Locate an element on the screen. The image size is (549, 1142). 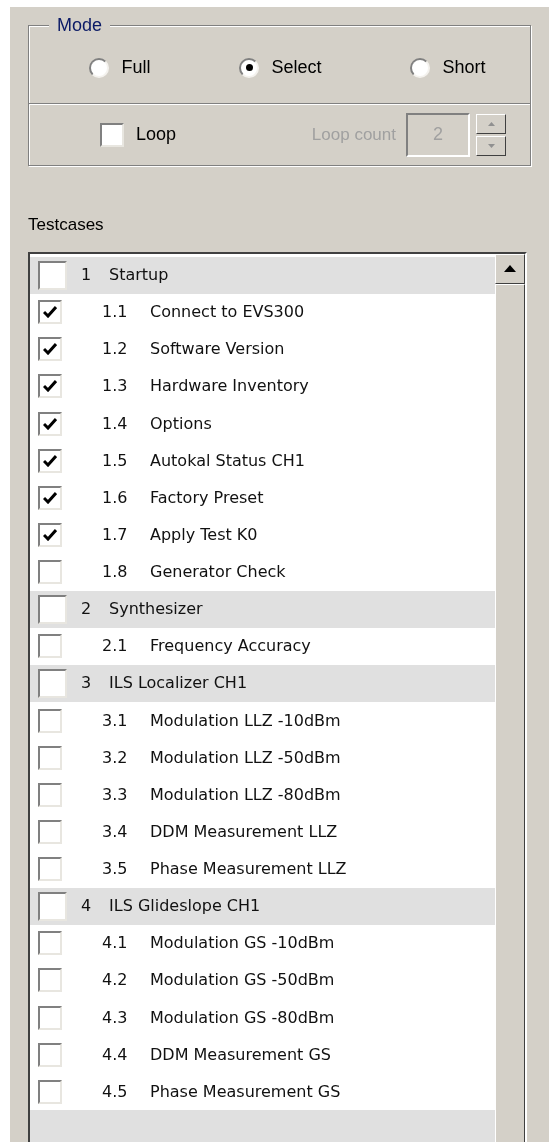
scroll-up-button is located at coordinates (510, 268).